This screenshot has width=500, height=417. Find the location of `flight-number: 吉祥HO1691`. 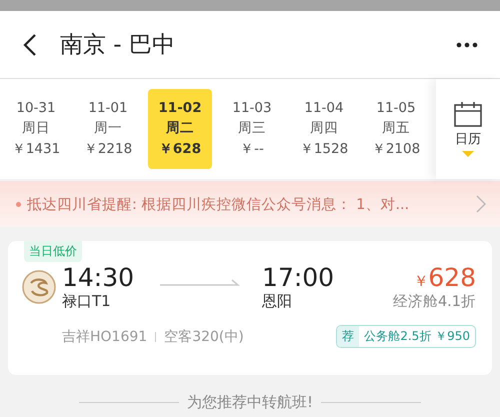

flight-number: 吉祥HO1691 is located at coordinates (105, 337).